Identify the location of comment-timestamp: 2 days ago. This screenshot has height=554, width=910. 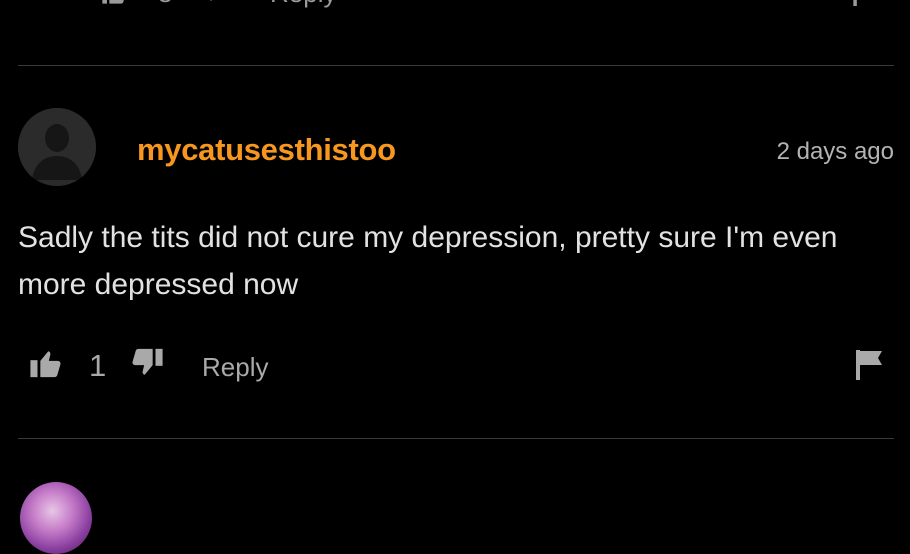
(835, 151).